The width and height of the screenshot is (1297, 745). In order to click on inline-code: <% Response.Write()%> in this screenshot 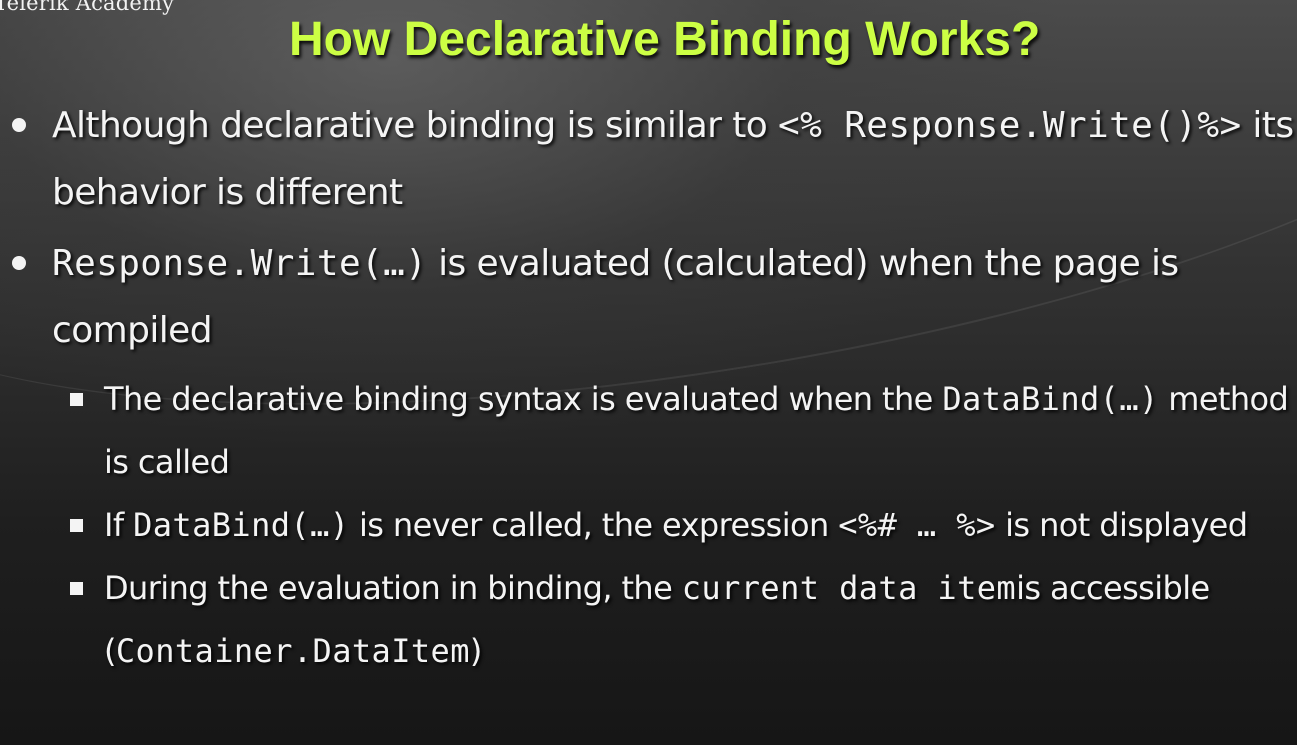, I will do `click(1010, 125)`.